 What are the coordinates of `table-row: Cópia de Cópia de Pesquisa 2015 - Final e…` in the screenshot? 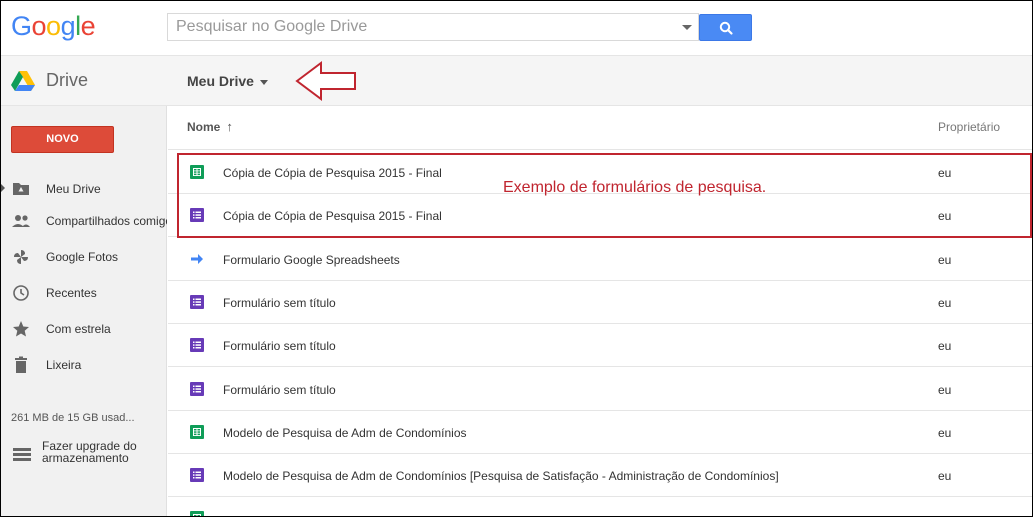 It's located at (600, 216).